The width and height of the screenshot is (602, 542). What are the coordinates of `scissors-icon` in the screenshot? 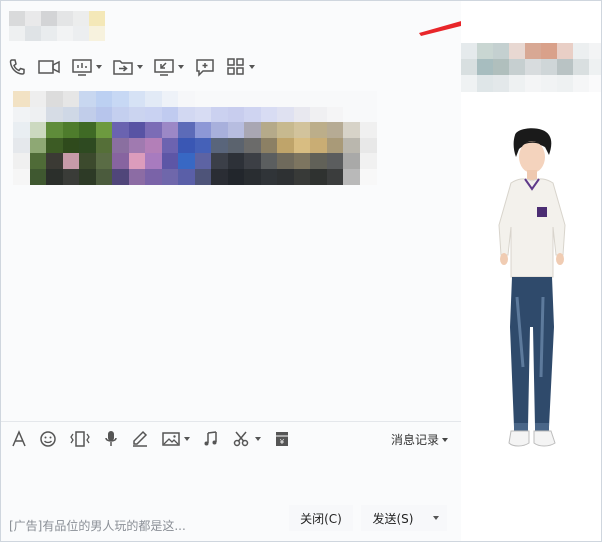 It's located at (246, 439).